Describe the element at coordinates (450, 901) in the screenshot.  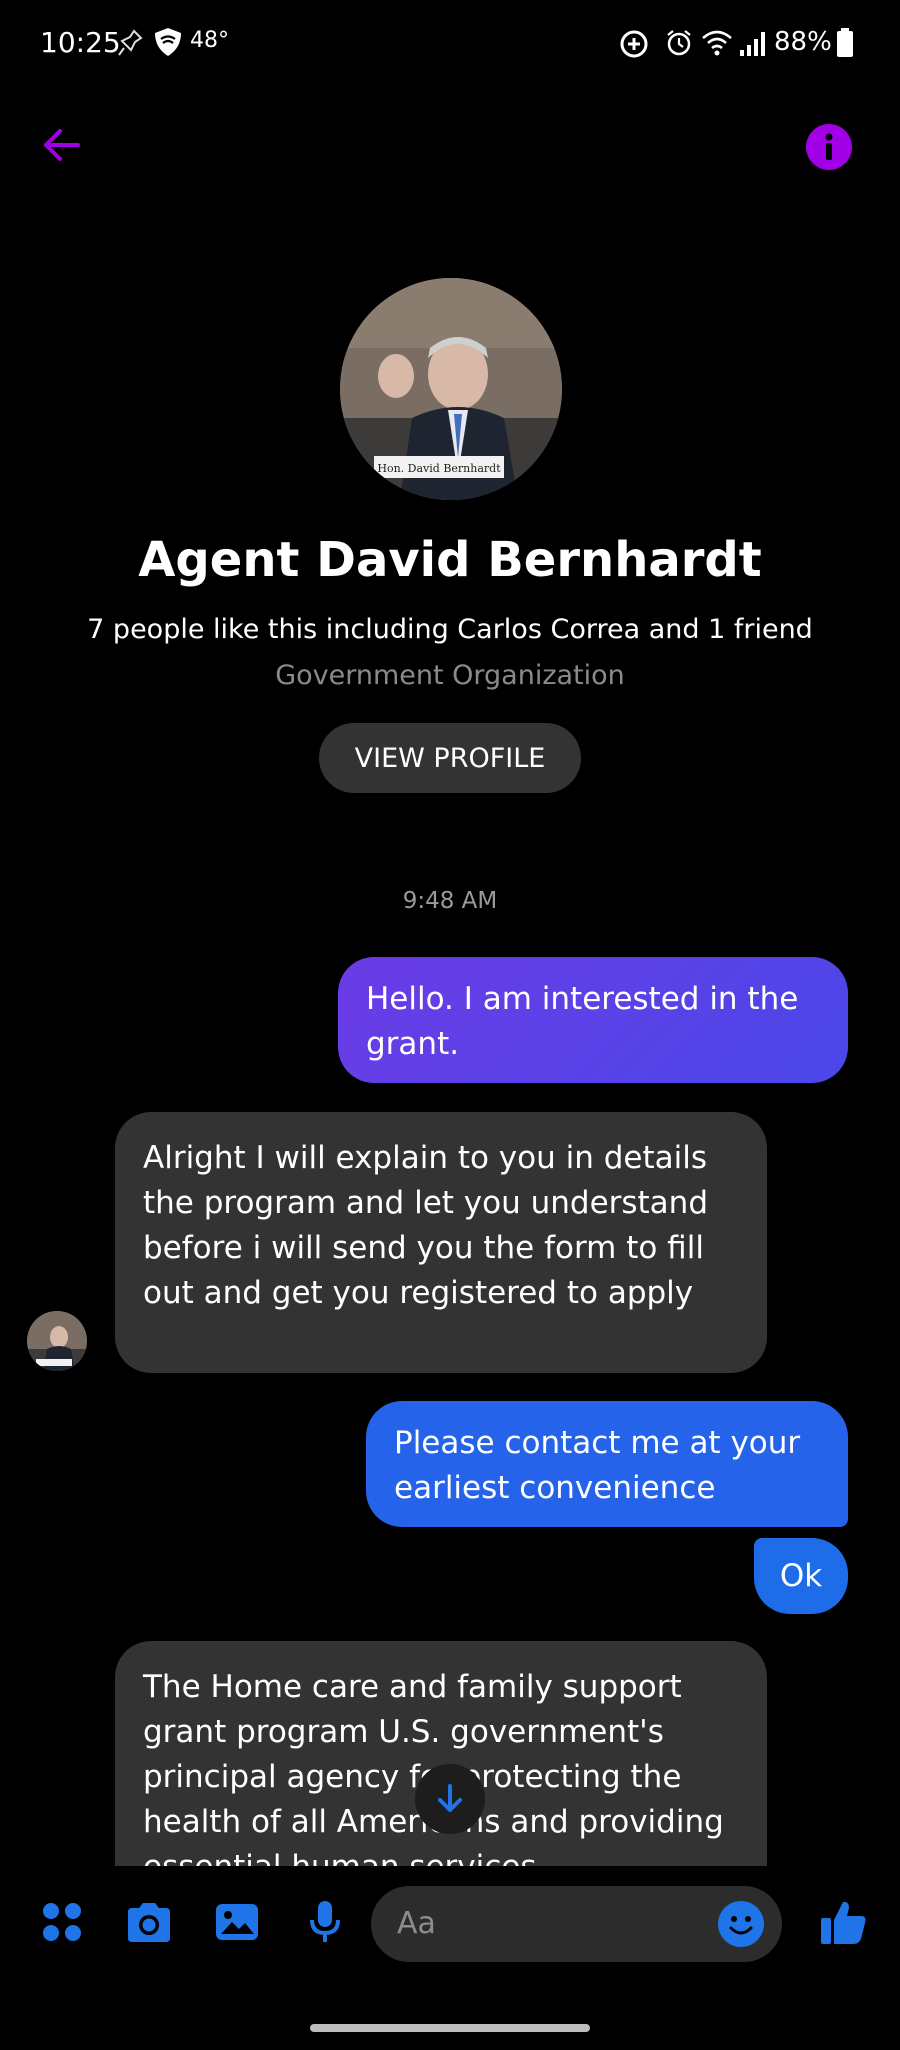
I see `conversation-timestamp: 9:48 AM` at that location.